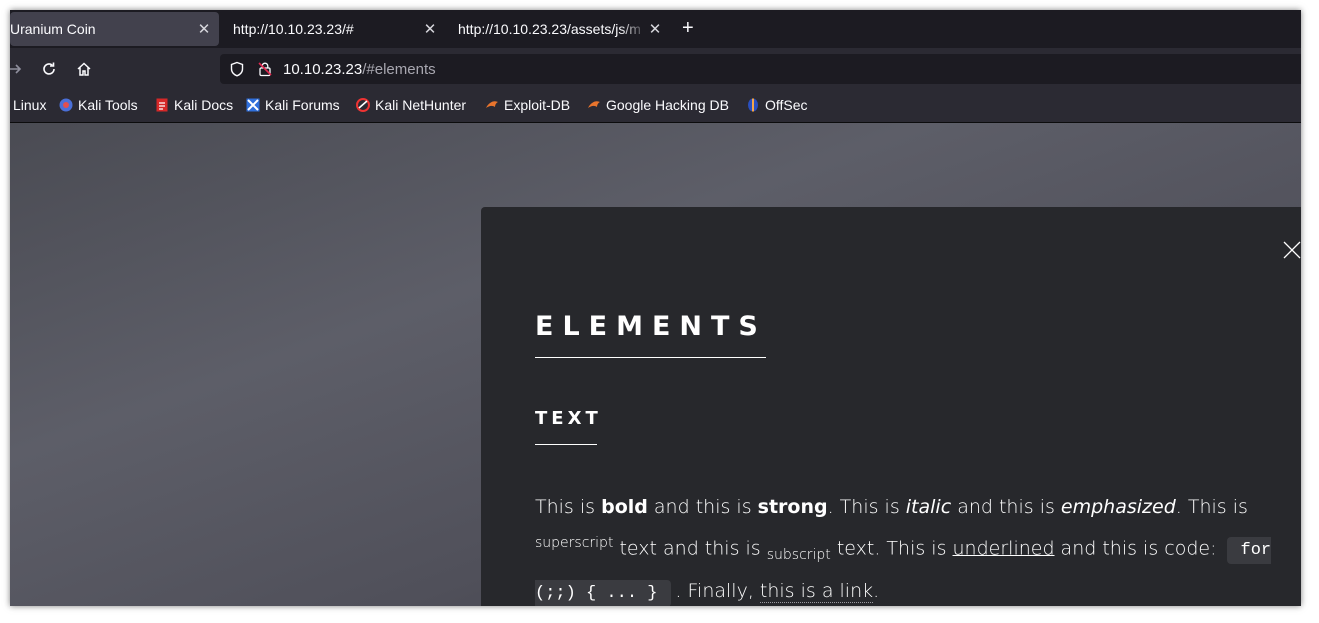  I want to click on bookmark-label: OffSec, so click(786, 105).